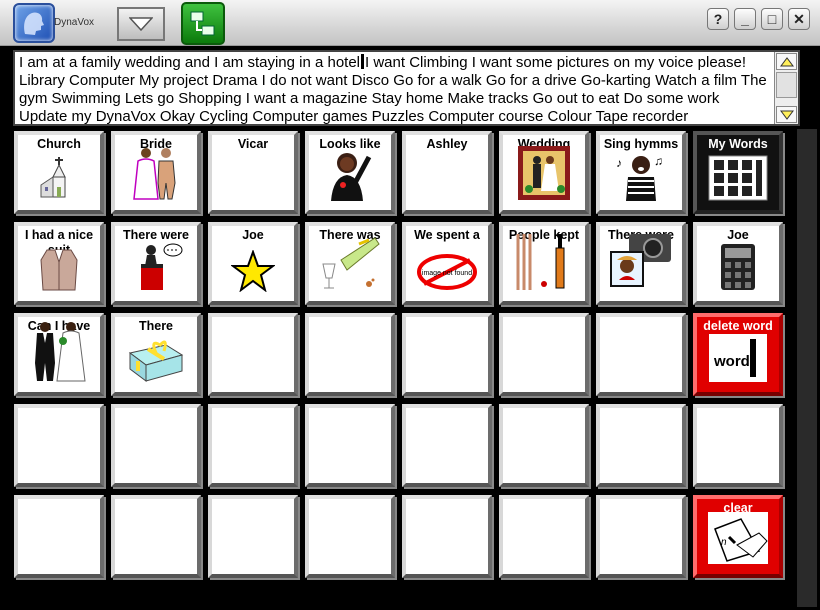  What do you see at coordinates (156, 326) in the screenshot?
I see `button-label: There` at bounding box center [156, 326].